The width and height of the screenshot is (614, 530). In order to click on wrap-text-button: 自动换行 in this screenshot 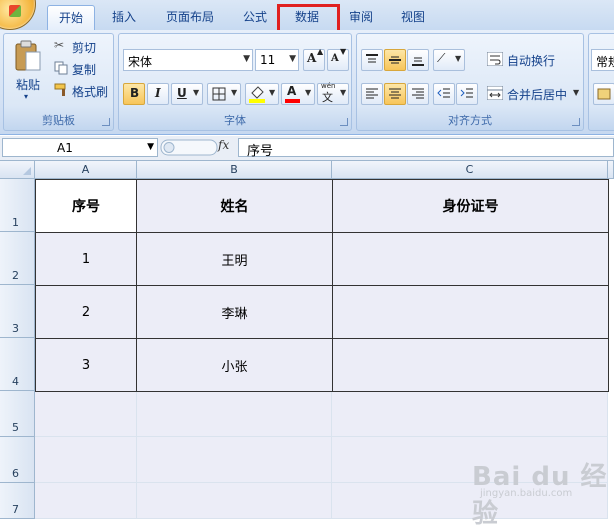, I will do `click(533, 59)`.